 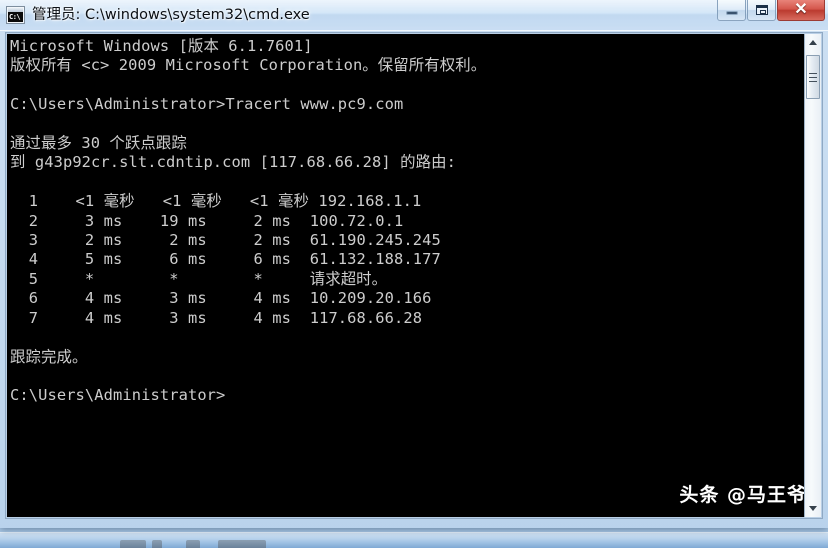 I want to click on window-titlebar: C:\ 管理员: C:\windows\system32\cmd.exe ✕, so click(x=414, y=15).